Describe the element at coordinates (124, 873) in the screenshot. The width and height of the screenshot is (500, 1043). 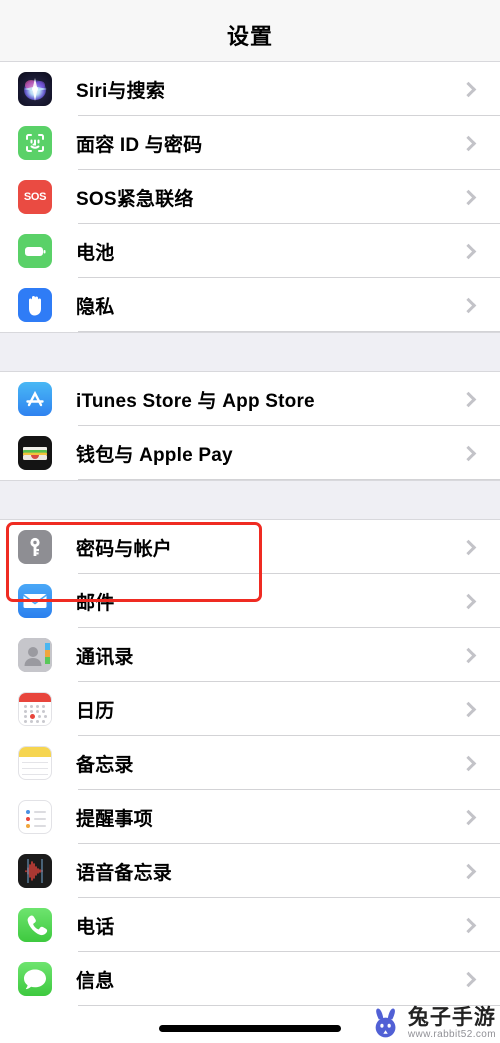
I see `settings-row-label: 语音备忘录` at that location.